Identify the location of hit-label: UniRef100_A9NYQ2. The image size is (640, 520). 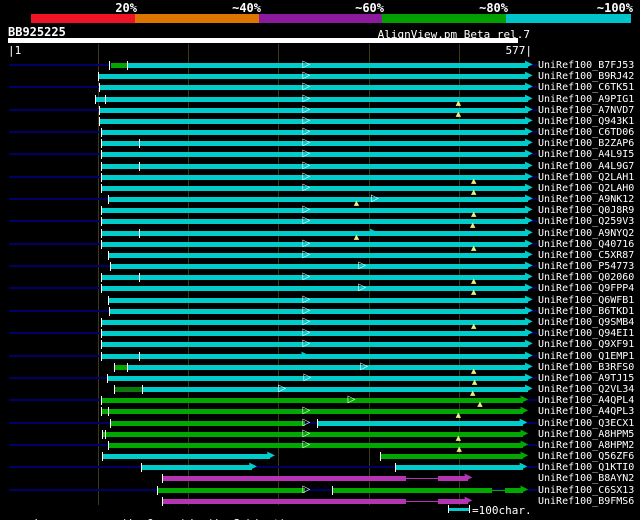
(586, 233).